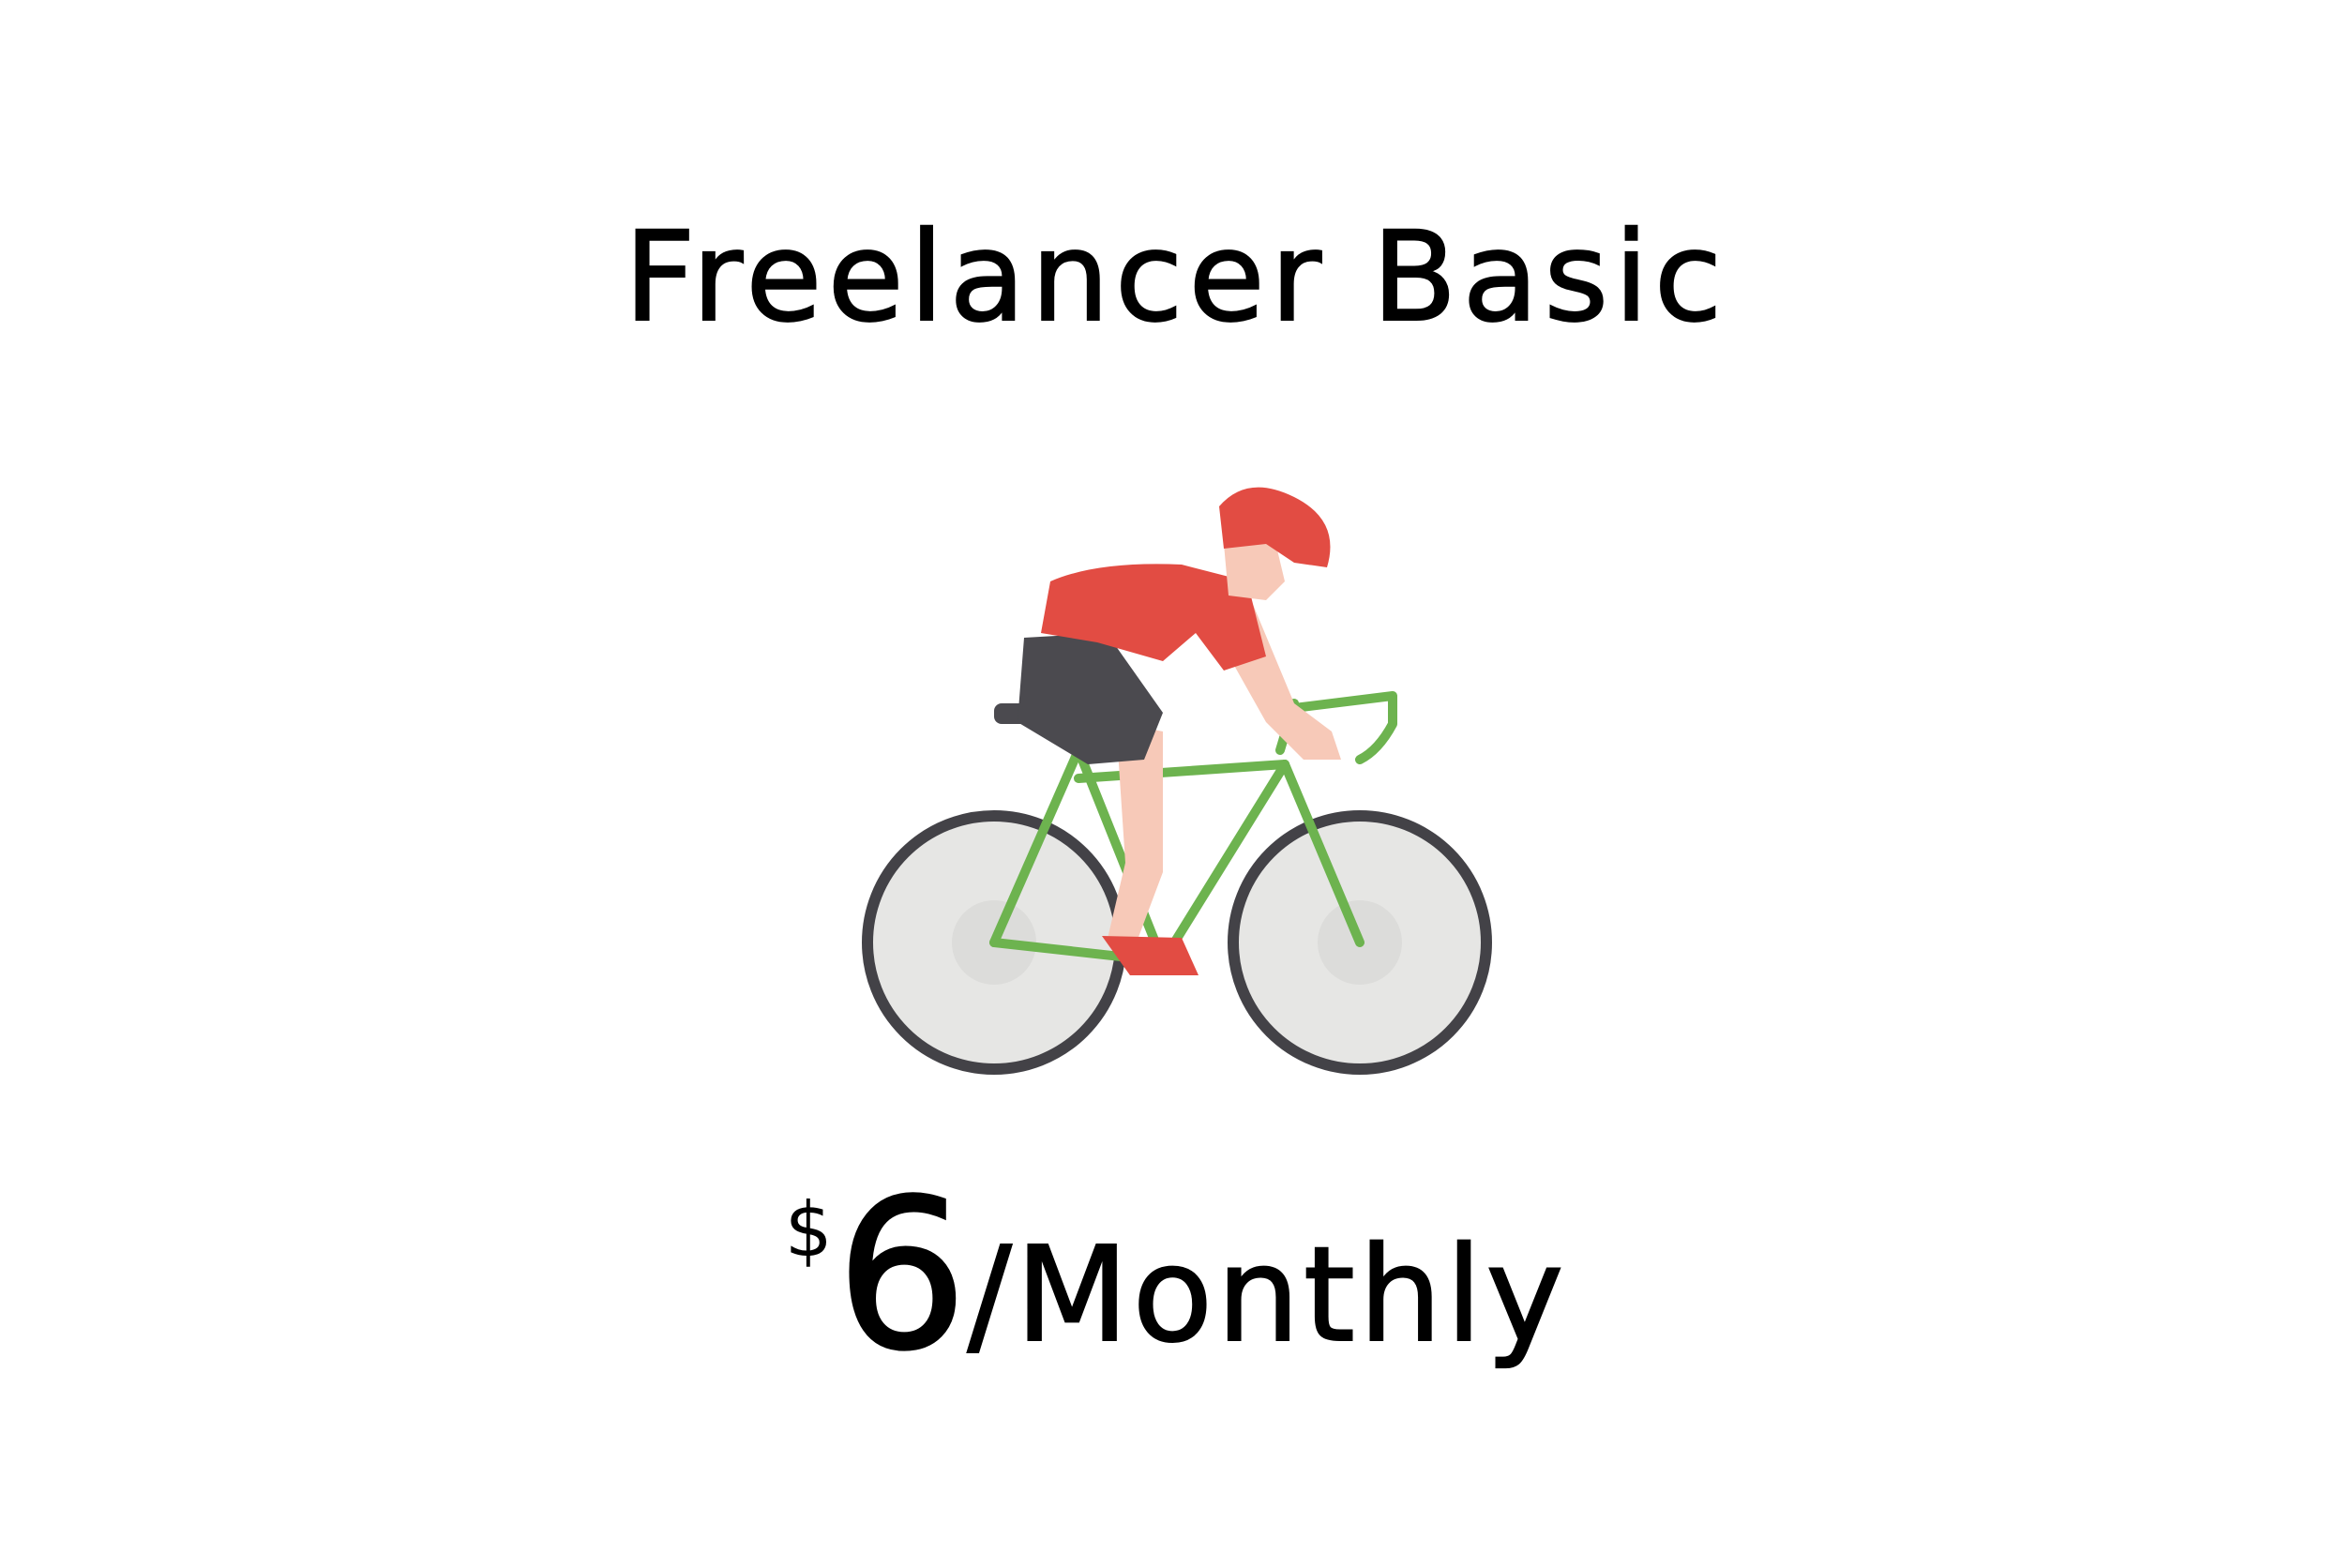 The height and width of the screenshot is (1568, 2352). What do you see at coordinates (1267, 1295) in the screenshot?
I see `price-period: /Monthly` at bounding box center [1267, 1295].